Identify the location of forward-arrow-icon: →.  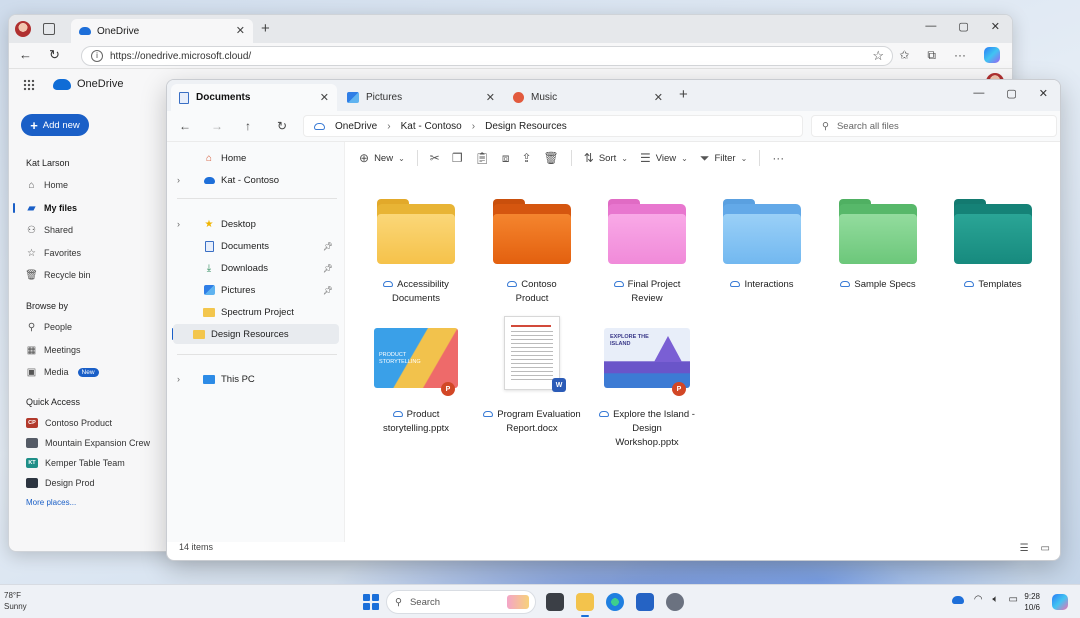
(217, 126).